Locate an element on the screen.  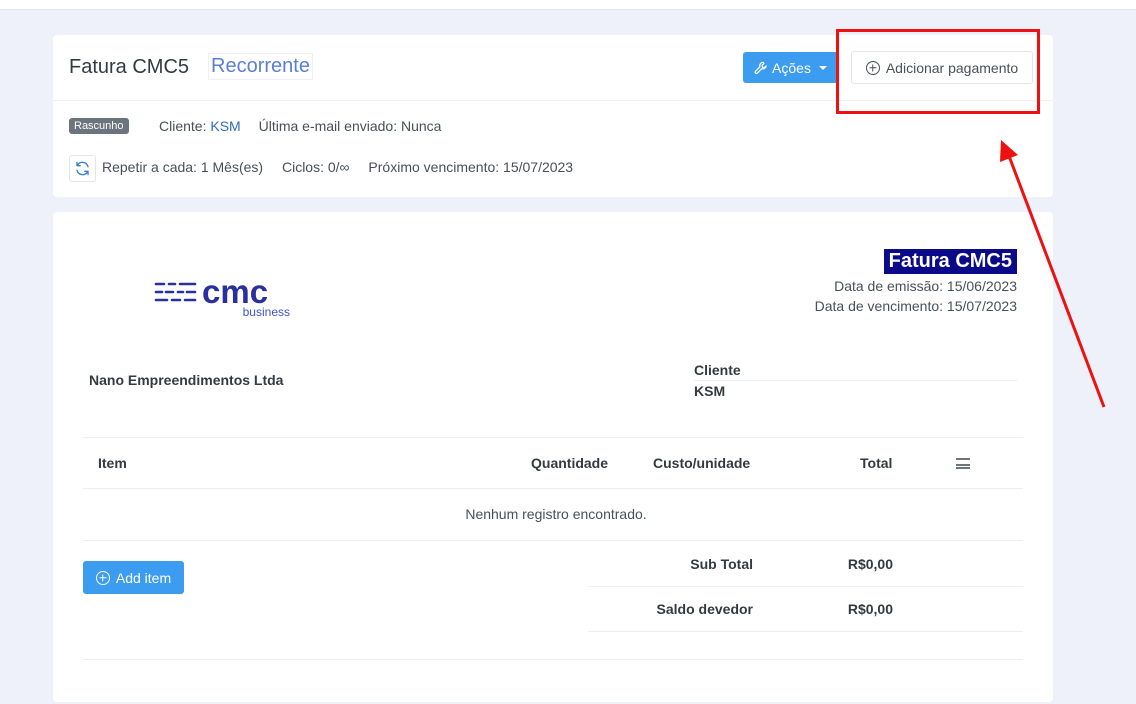
actions-dropdown-button: Ações is located at coordinates (790, 67).